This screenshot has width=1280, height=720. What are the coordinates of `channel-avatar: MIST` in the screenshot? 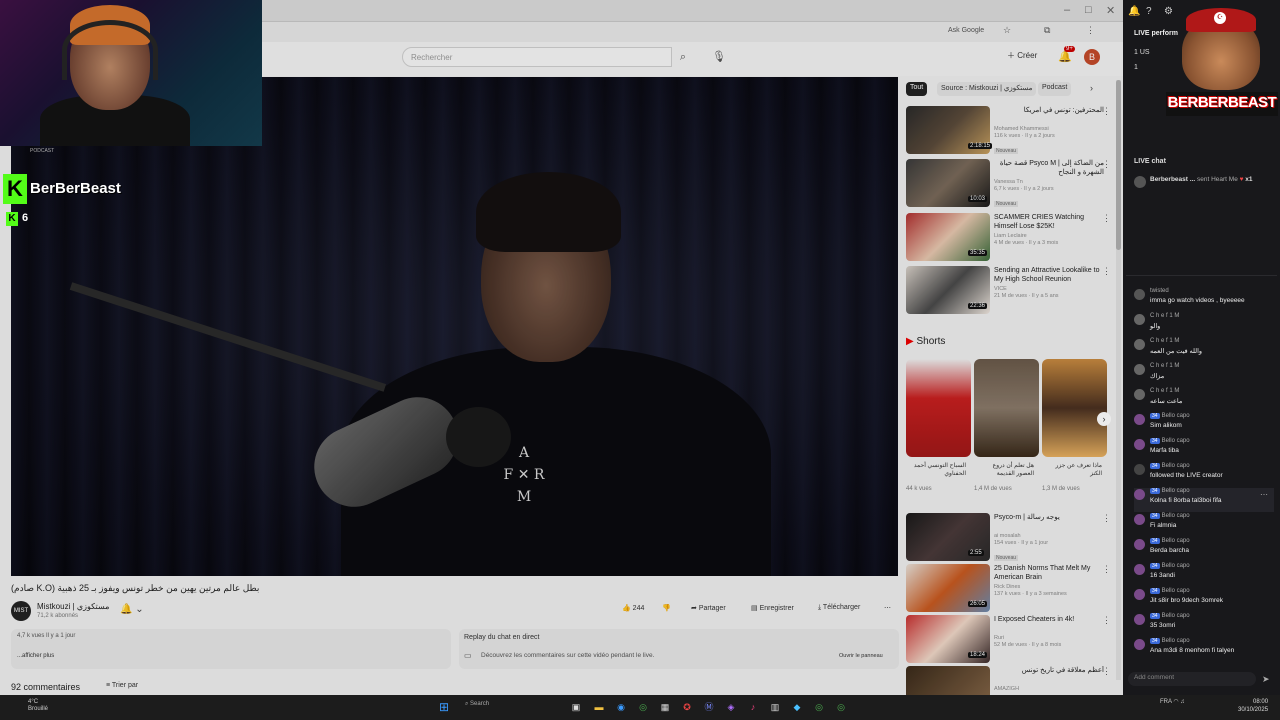 It's located at (21, 611).